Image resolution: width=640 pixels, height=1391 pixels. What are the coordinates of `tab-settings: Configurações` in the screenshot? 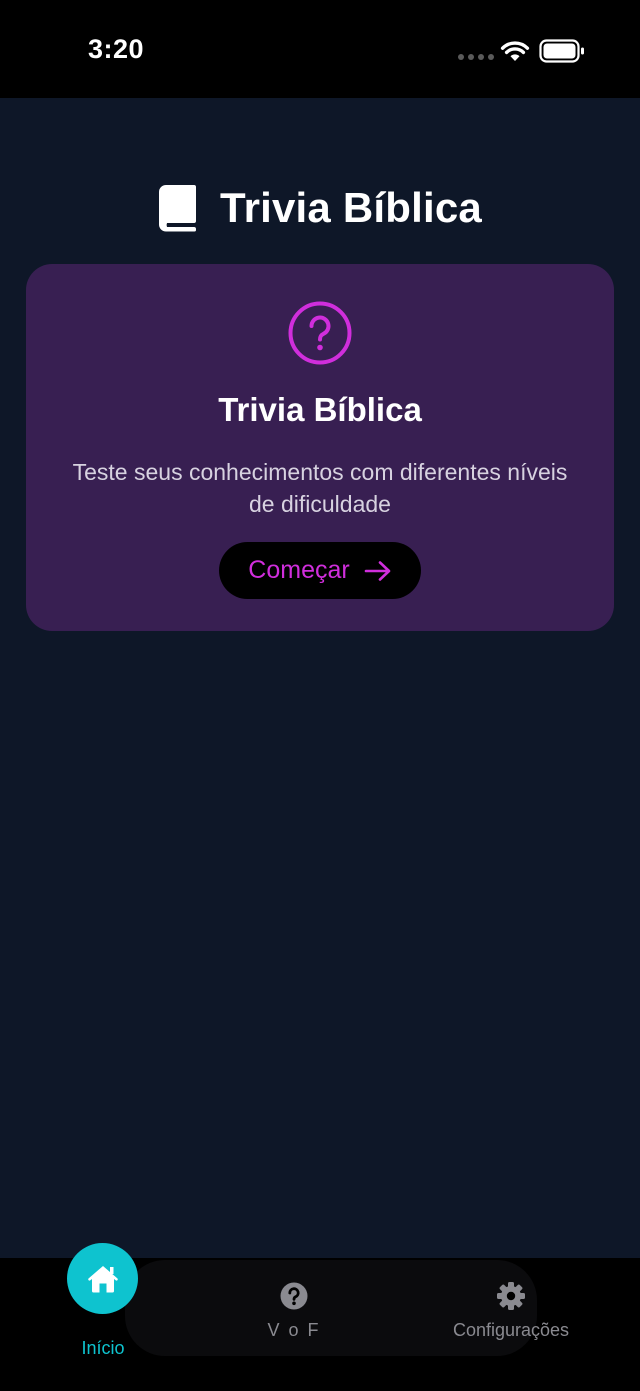 It's located at (511, 1314).